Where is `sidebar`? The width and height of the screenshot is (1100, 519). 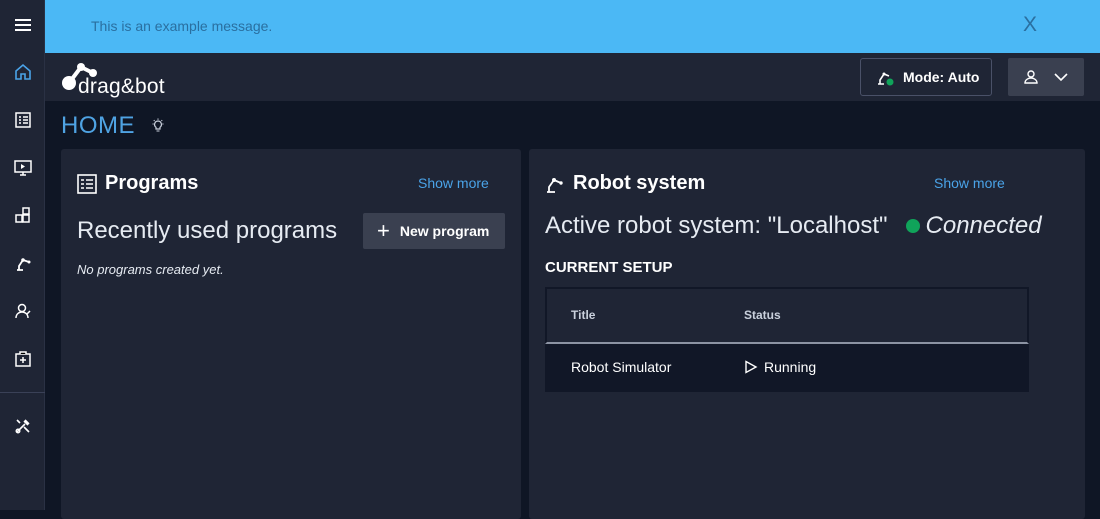 sidebar is located at coordinates (22, 255).